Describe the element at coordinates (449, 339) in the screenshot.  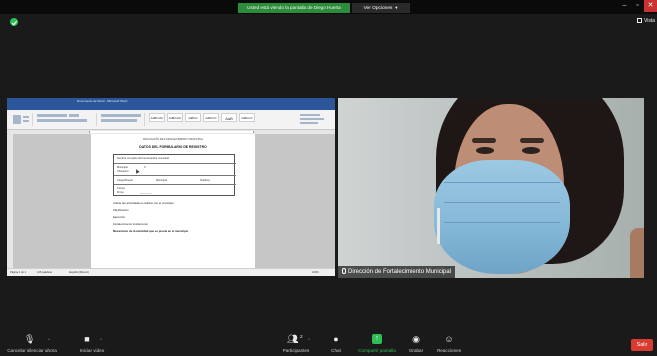
I see `reactions-icon: ☺` at that location.